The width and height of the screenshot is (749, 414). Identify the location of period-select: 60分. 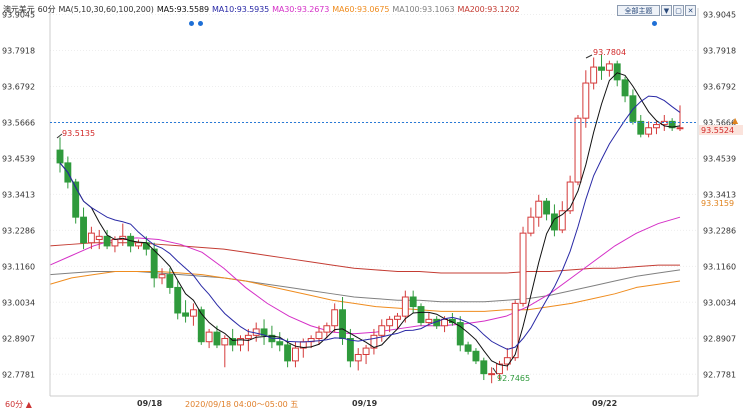
(47, 9).